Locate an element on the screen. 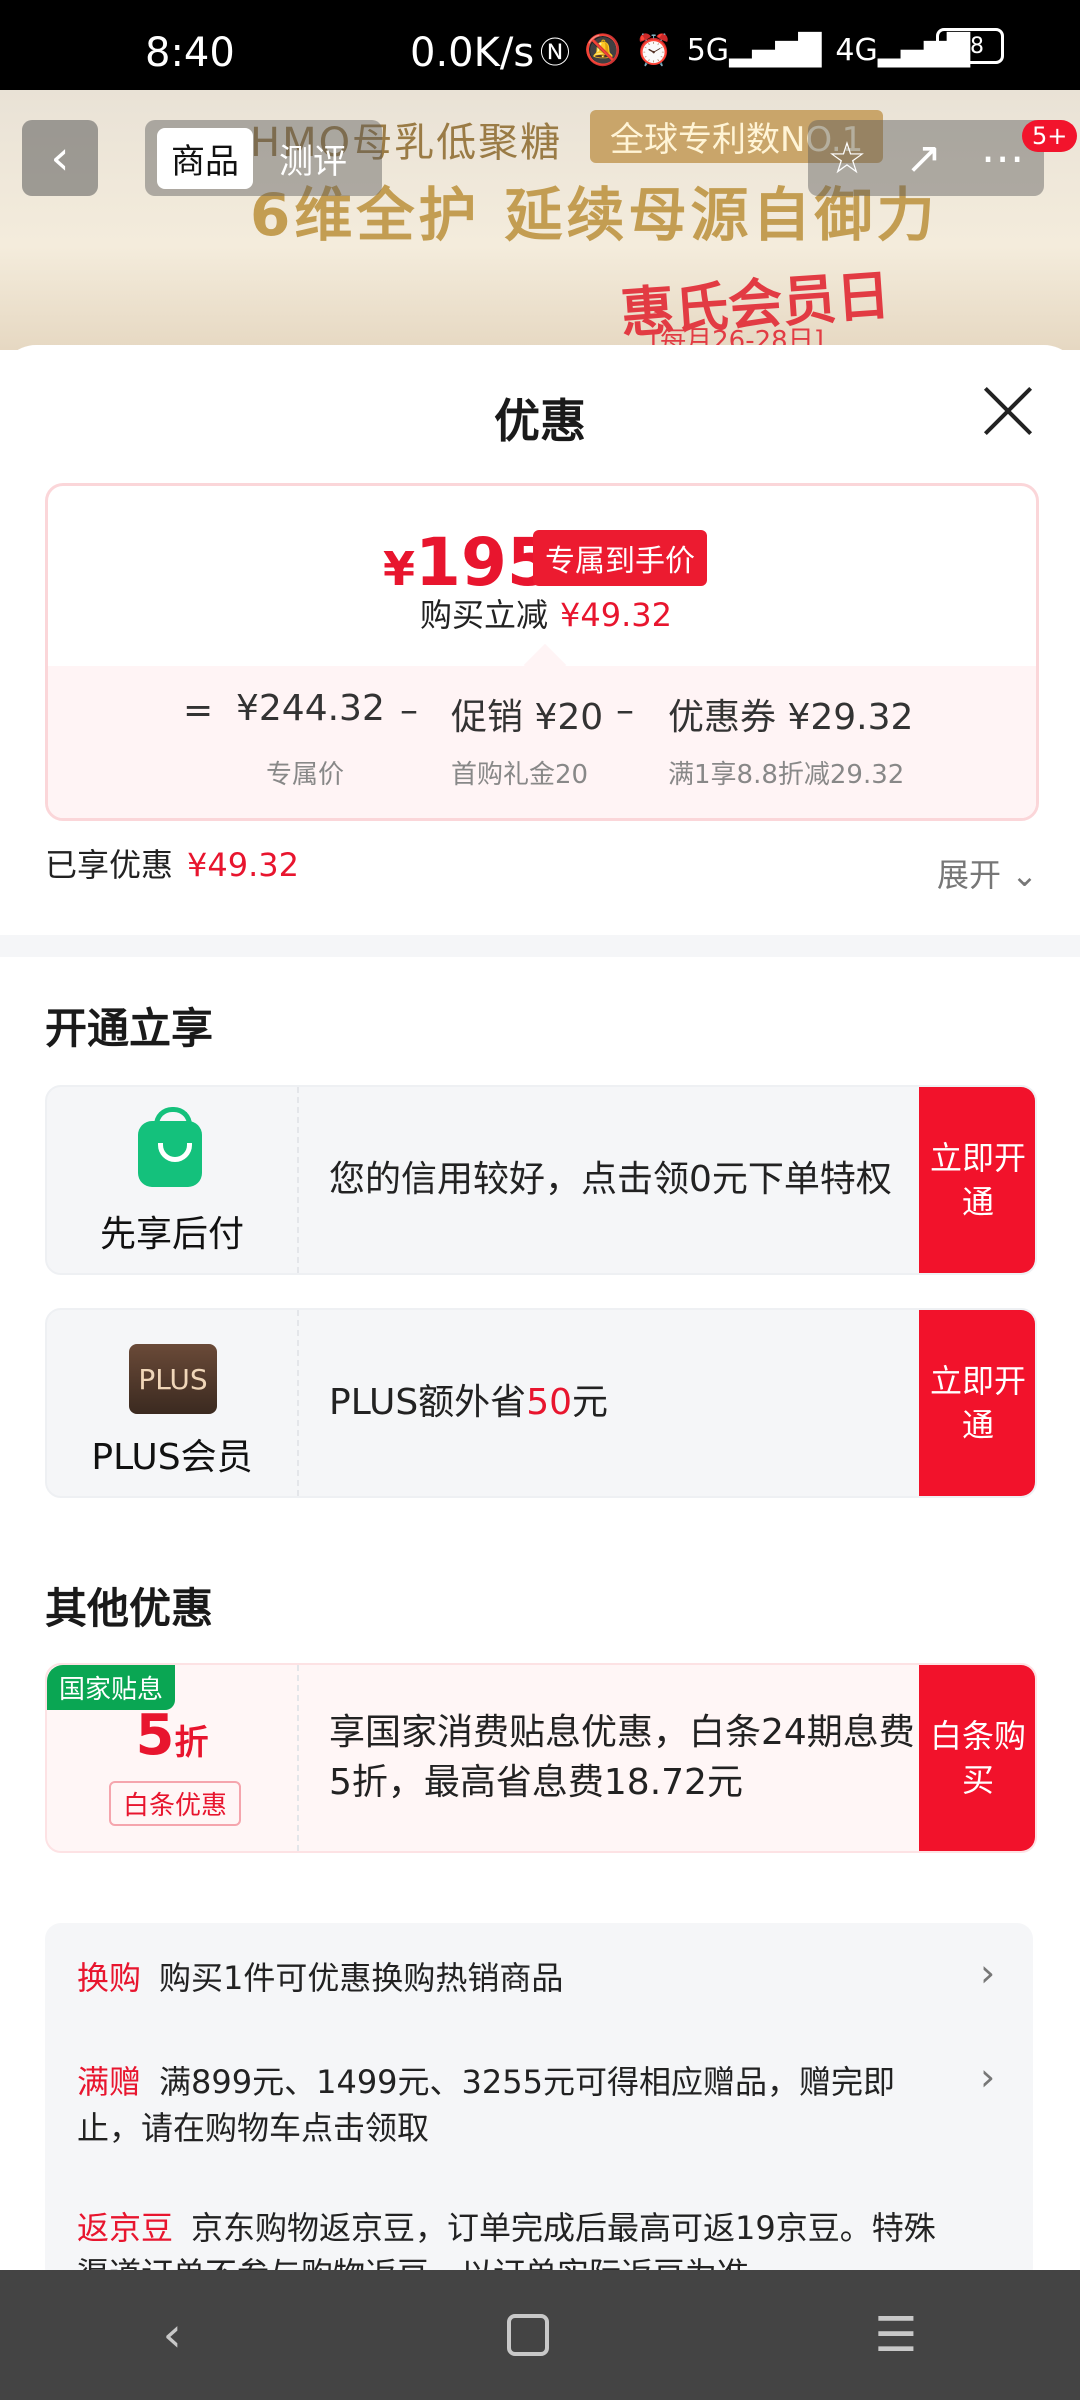 This screenshot has height=2400, width=1080. star-icon: ☆ is located at coordinates (846, 158).